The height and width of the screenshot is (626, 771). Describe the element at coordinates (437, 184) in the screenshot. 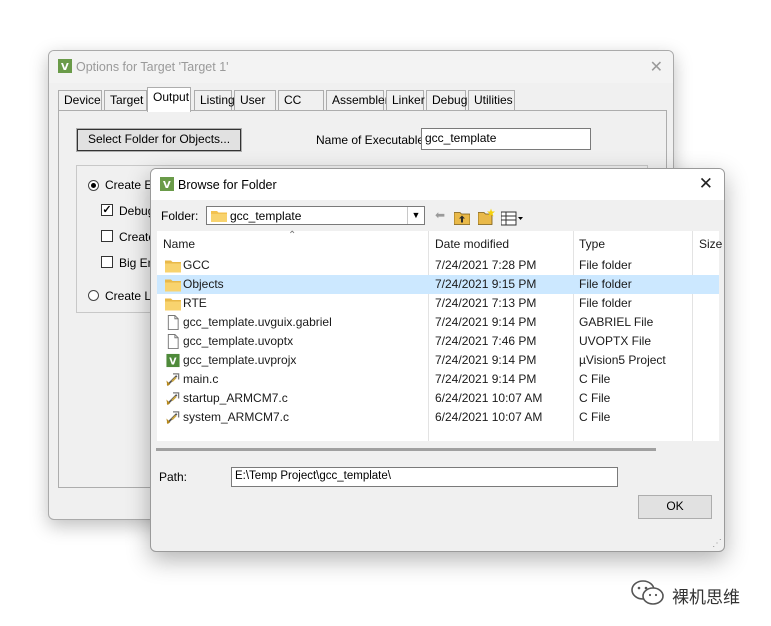

I see `browse-dialog-titlebar: V Browse for Folder ✕` at that location.